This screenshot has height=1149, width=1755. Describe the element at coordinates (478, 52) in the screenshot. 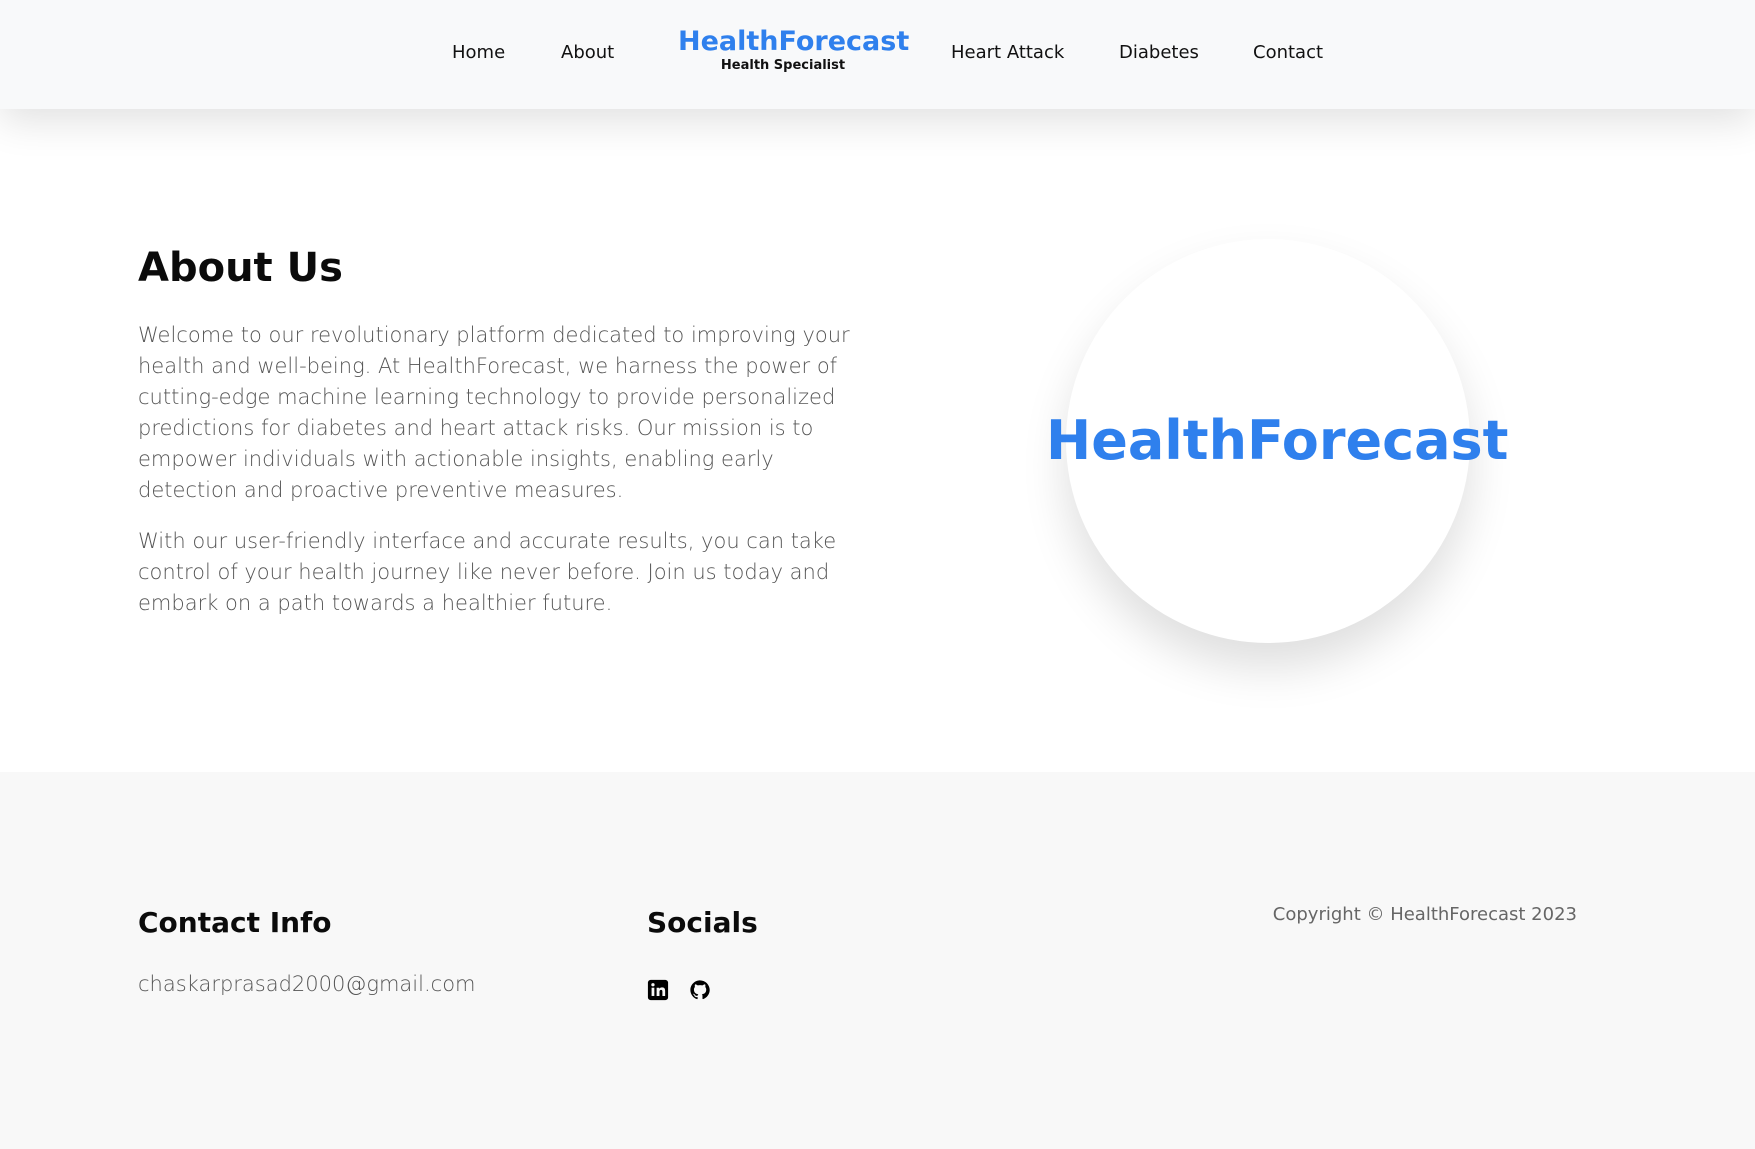

I see `nav-home-link: Home` at that location.